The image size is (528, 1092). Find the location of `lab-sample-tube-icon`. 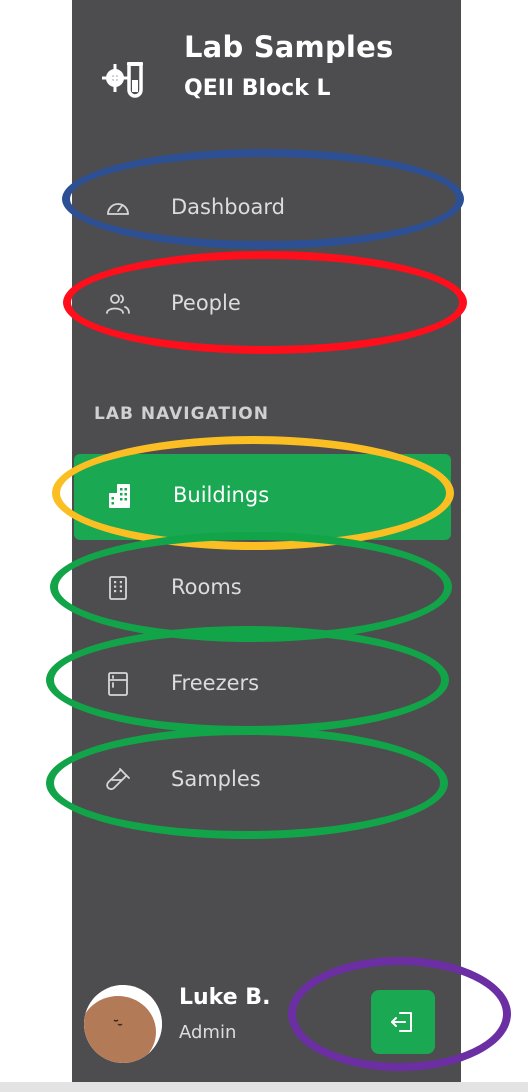

lab-sample-tube-icon is located at coordinates (122, 80).